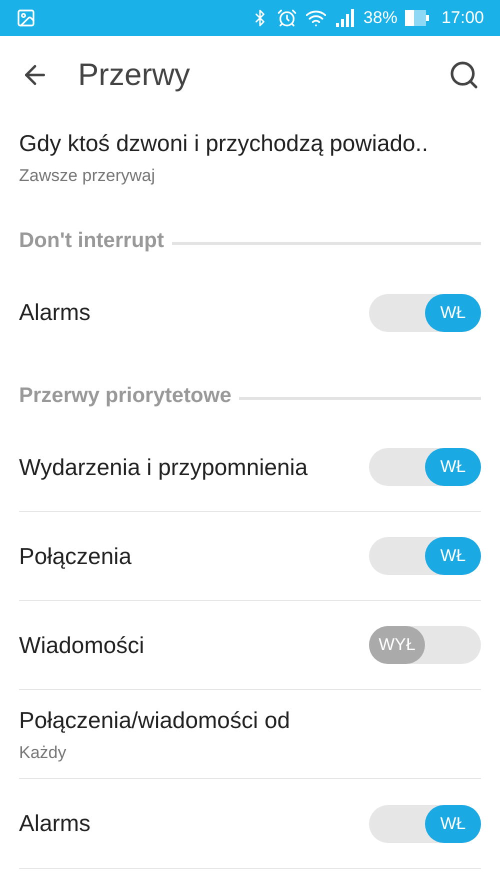 The image size is (500, 889). Describe the element at coordinates (43, 753) in the screenshot. I see `setting-subtitle: Każdy` at that location.